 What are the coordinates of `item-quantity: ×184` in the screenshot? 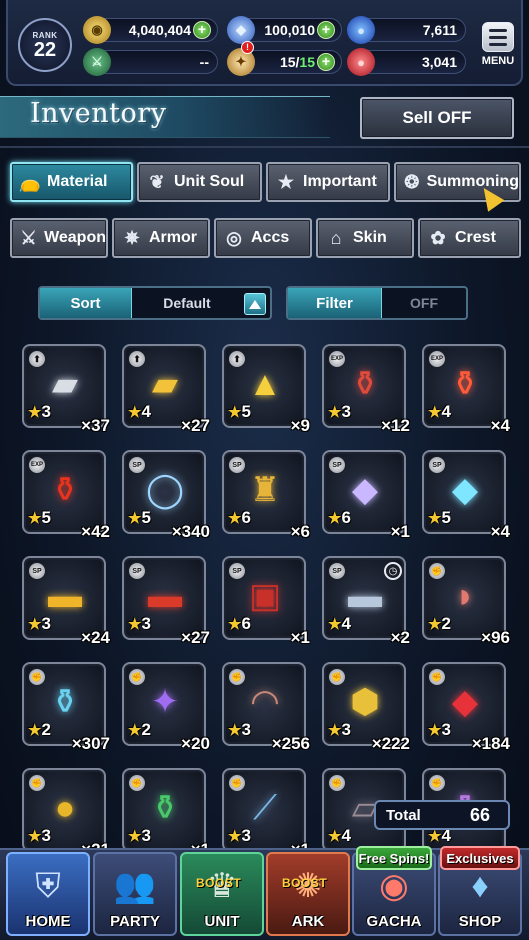 It's located at (490, 743).